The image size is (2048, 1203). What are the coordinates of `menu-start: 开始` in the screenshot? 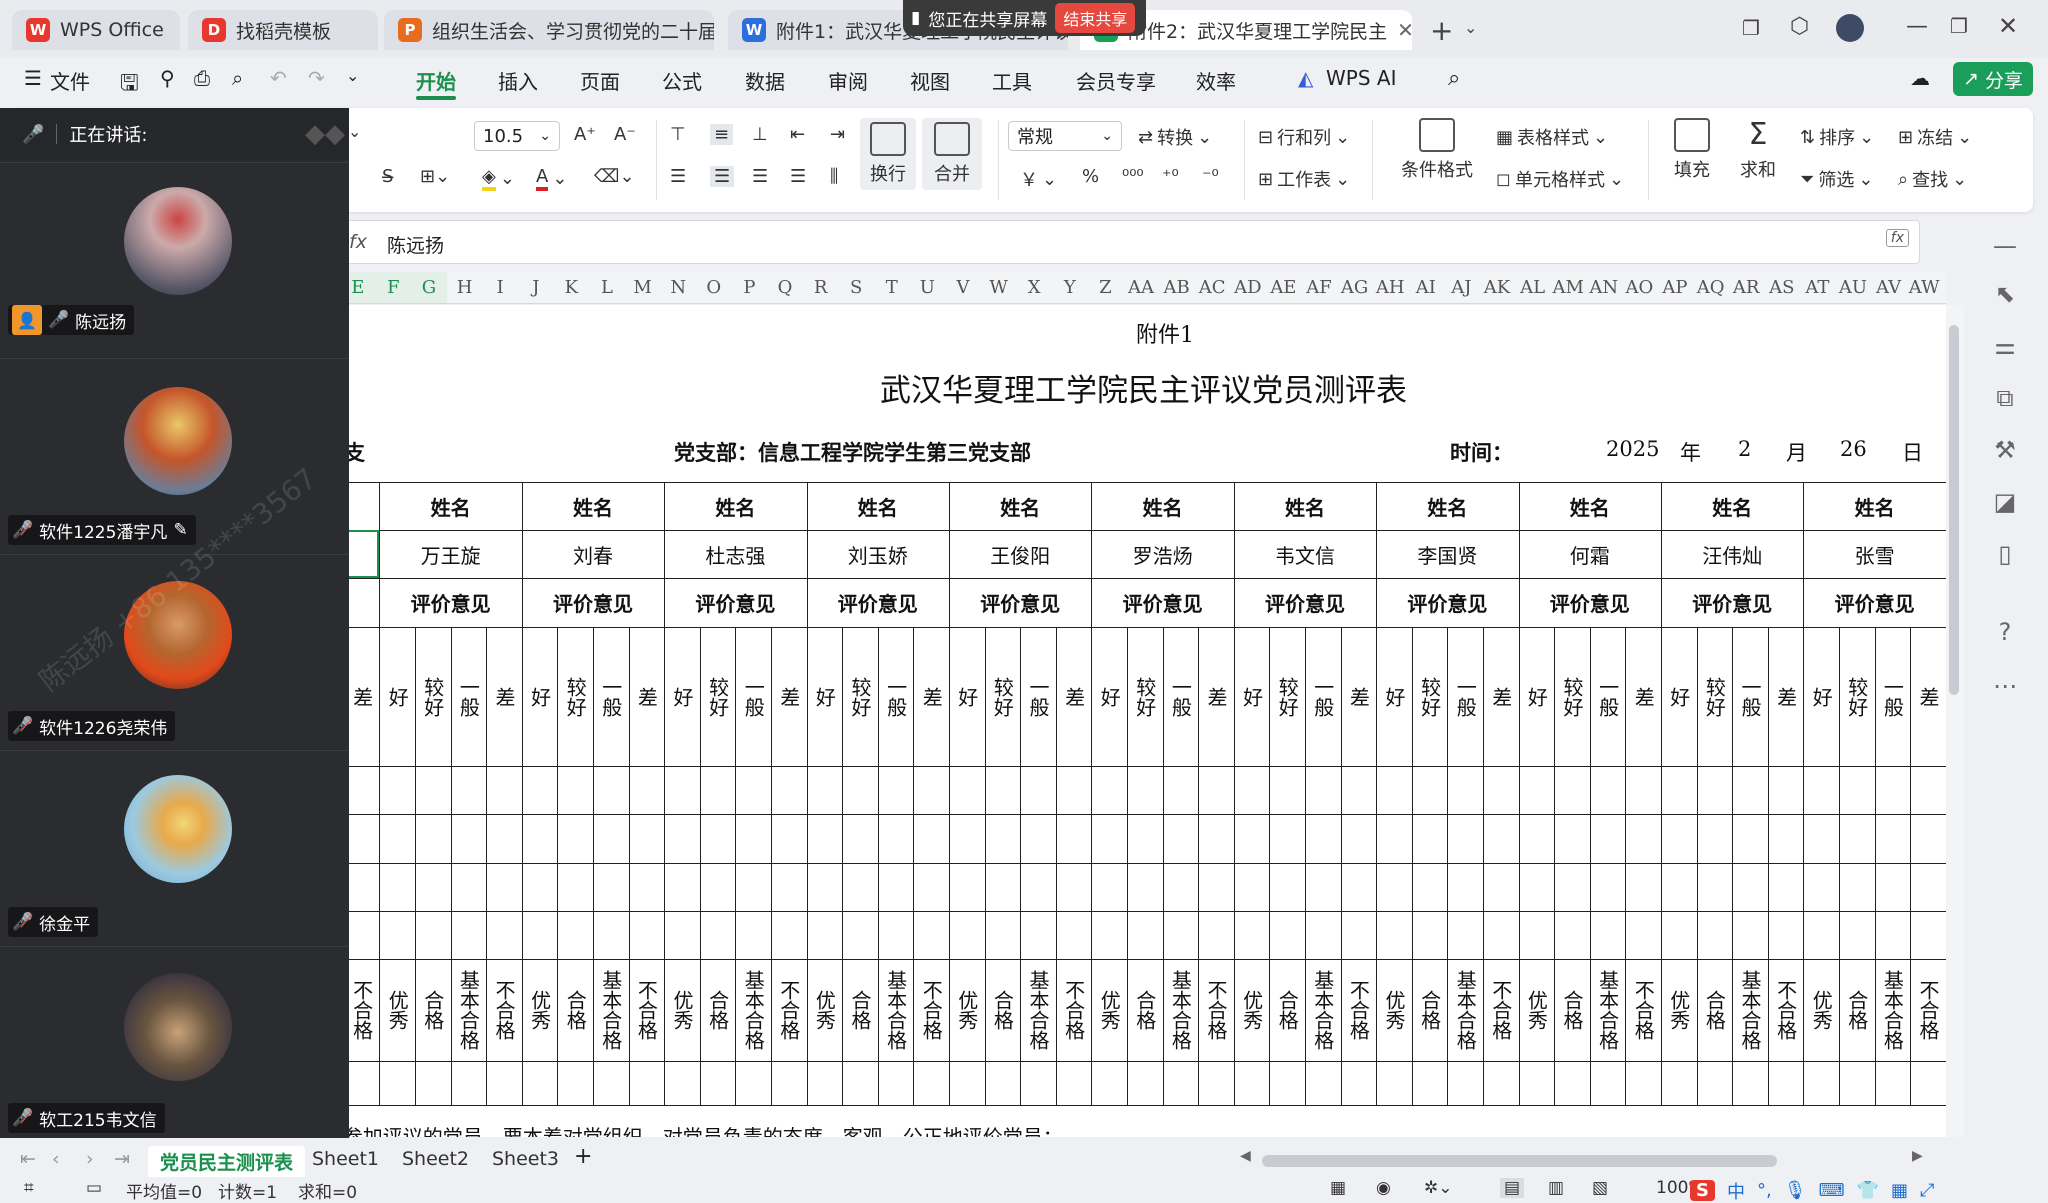 It's located at (436, 80).